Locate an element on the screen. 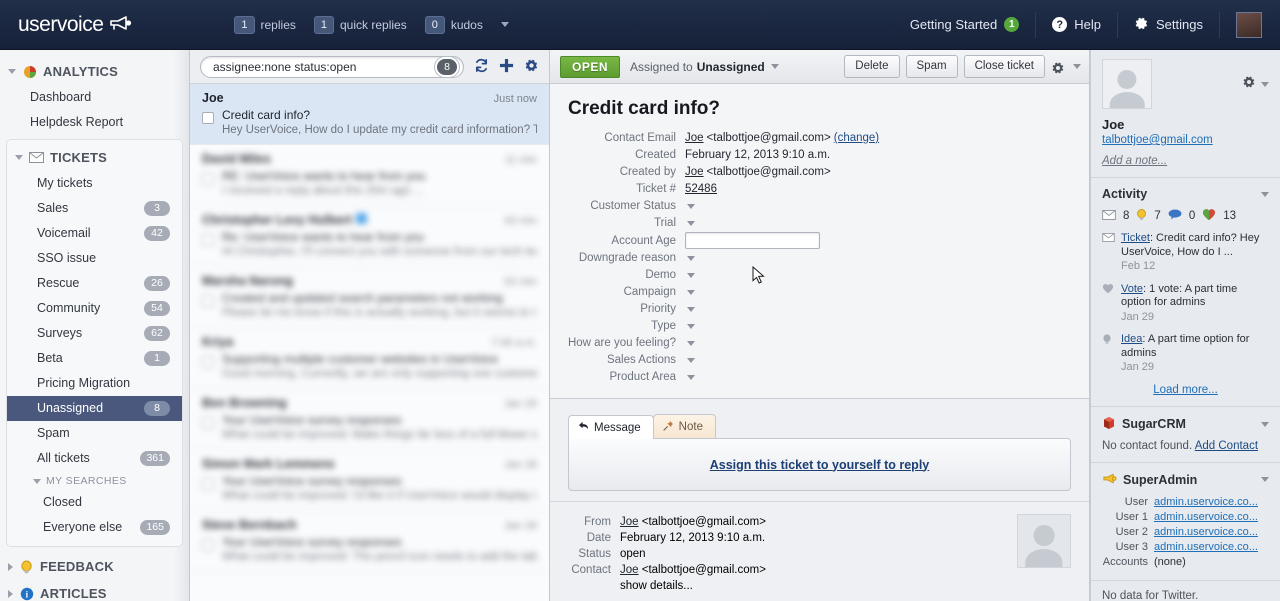  sidebar-item-pricing-migration: Pricing Migration is located at coordinates (94, 383).